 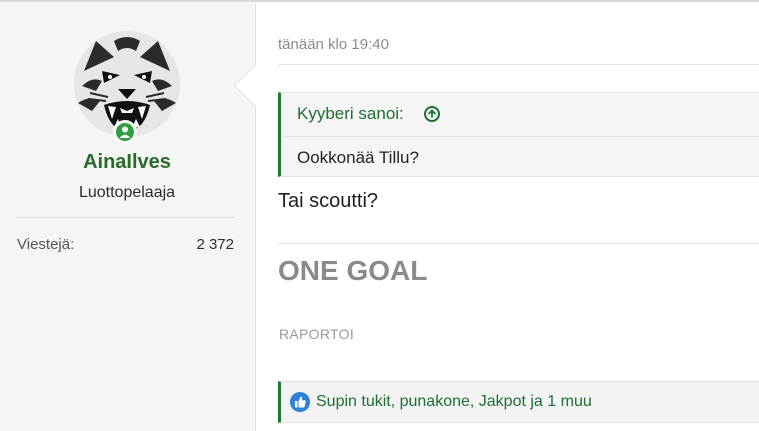 I want to click on quote-text: Ookkonää Tillu?, so click(x=358, y=157).